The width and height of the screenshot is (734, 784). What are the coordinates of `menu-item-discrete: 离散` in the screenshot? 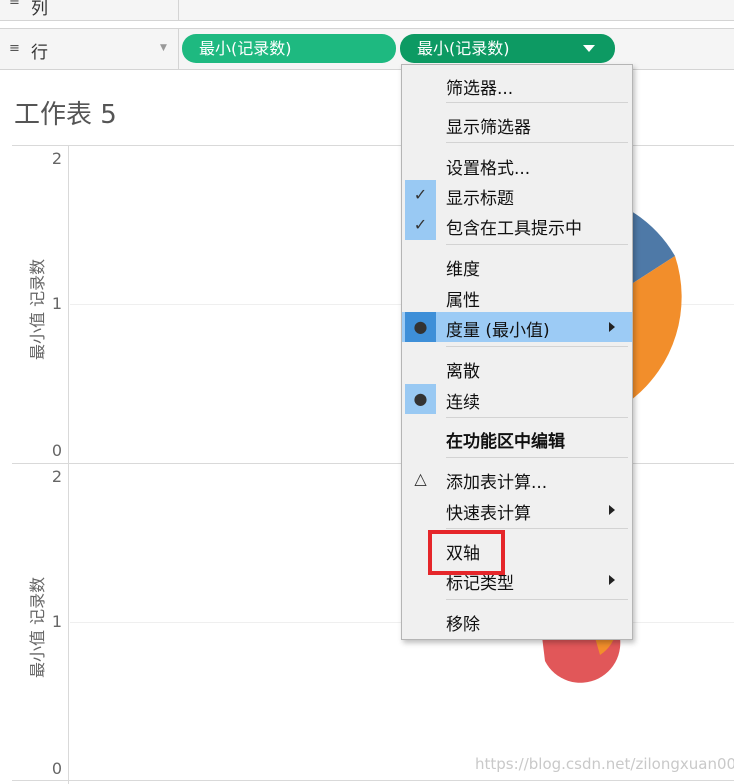 It's located at (517, 368).